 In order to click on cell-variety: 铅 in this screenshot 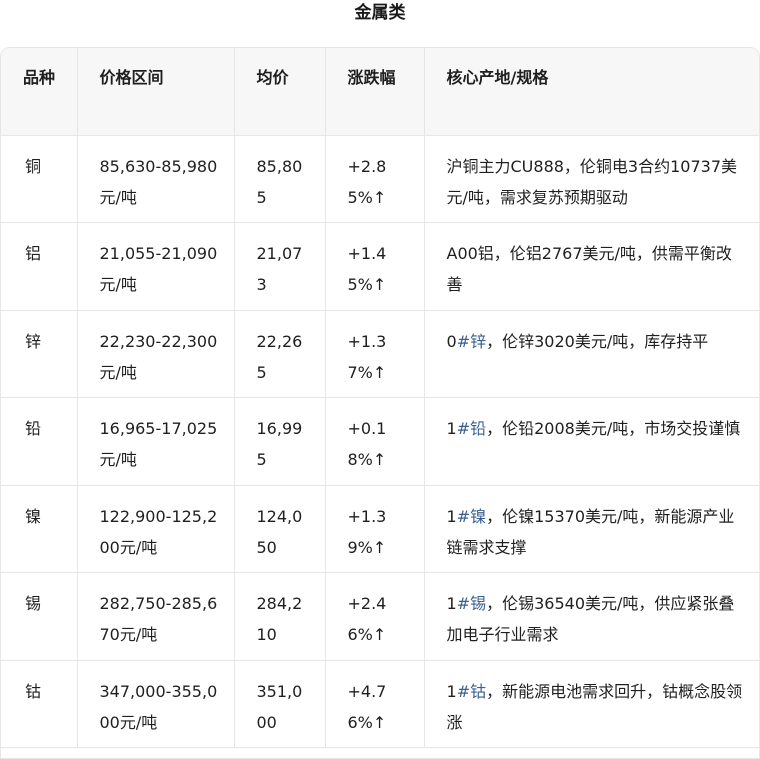, I will do `click(39, 441)`.